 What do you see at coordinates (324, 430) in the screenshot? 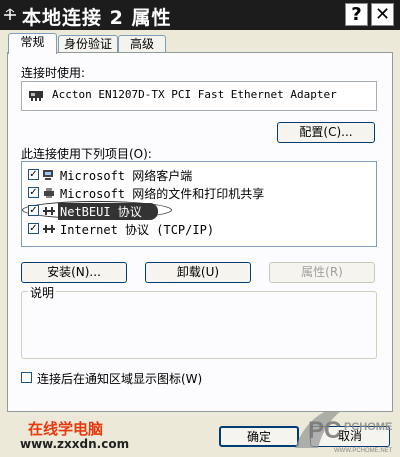
I see `svg-text: PC` at bounding box center [324, 430].